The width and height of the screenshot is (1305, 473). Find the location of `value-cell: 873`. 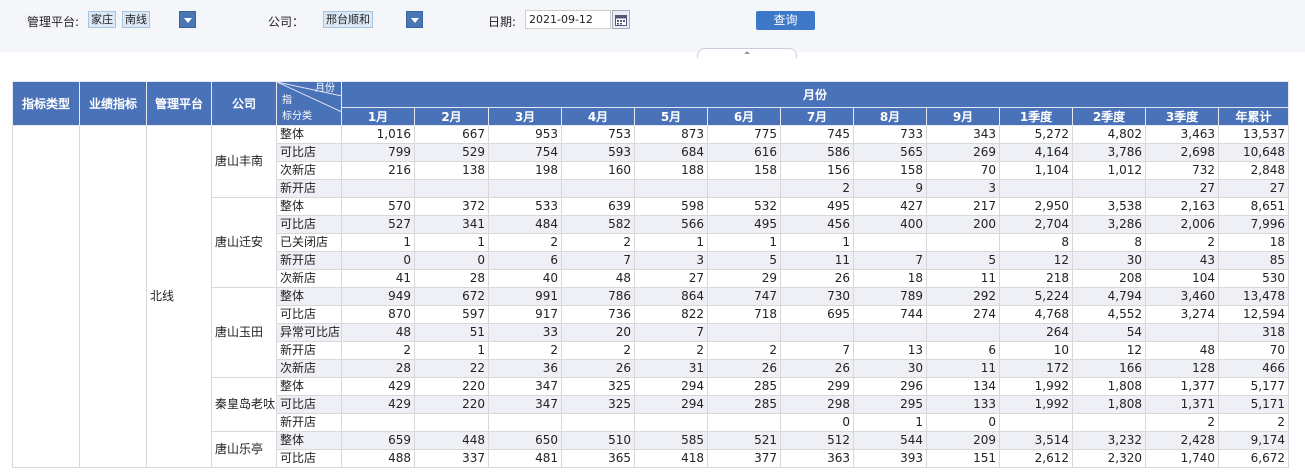

value-cell: 873 is located at coordinates (671, 134).